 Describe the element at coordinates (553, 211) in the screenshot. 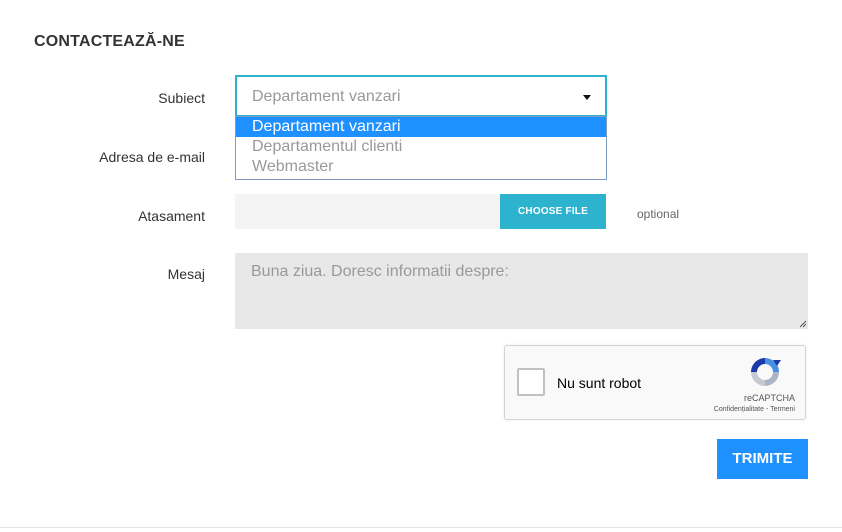

I see `choose-file-button: CHOOSE FILE` at that location.